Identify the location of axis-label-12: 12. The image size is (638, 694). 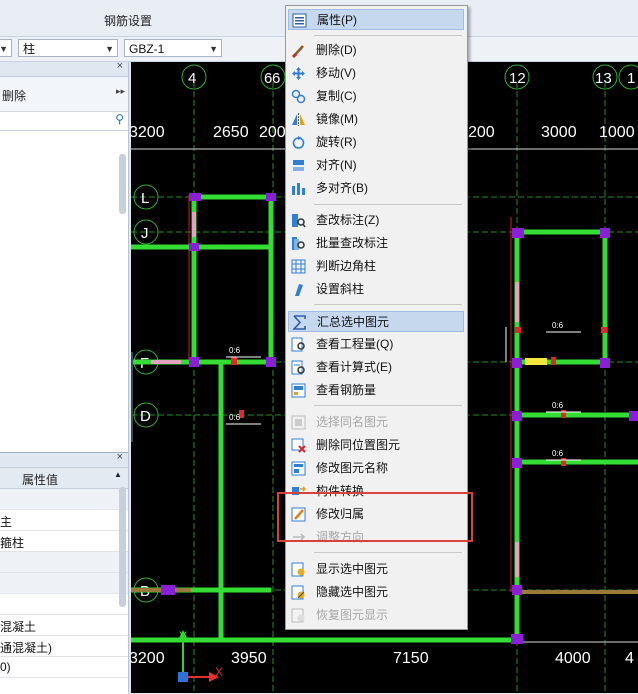
(517, 78).